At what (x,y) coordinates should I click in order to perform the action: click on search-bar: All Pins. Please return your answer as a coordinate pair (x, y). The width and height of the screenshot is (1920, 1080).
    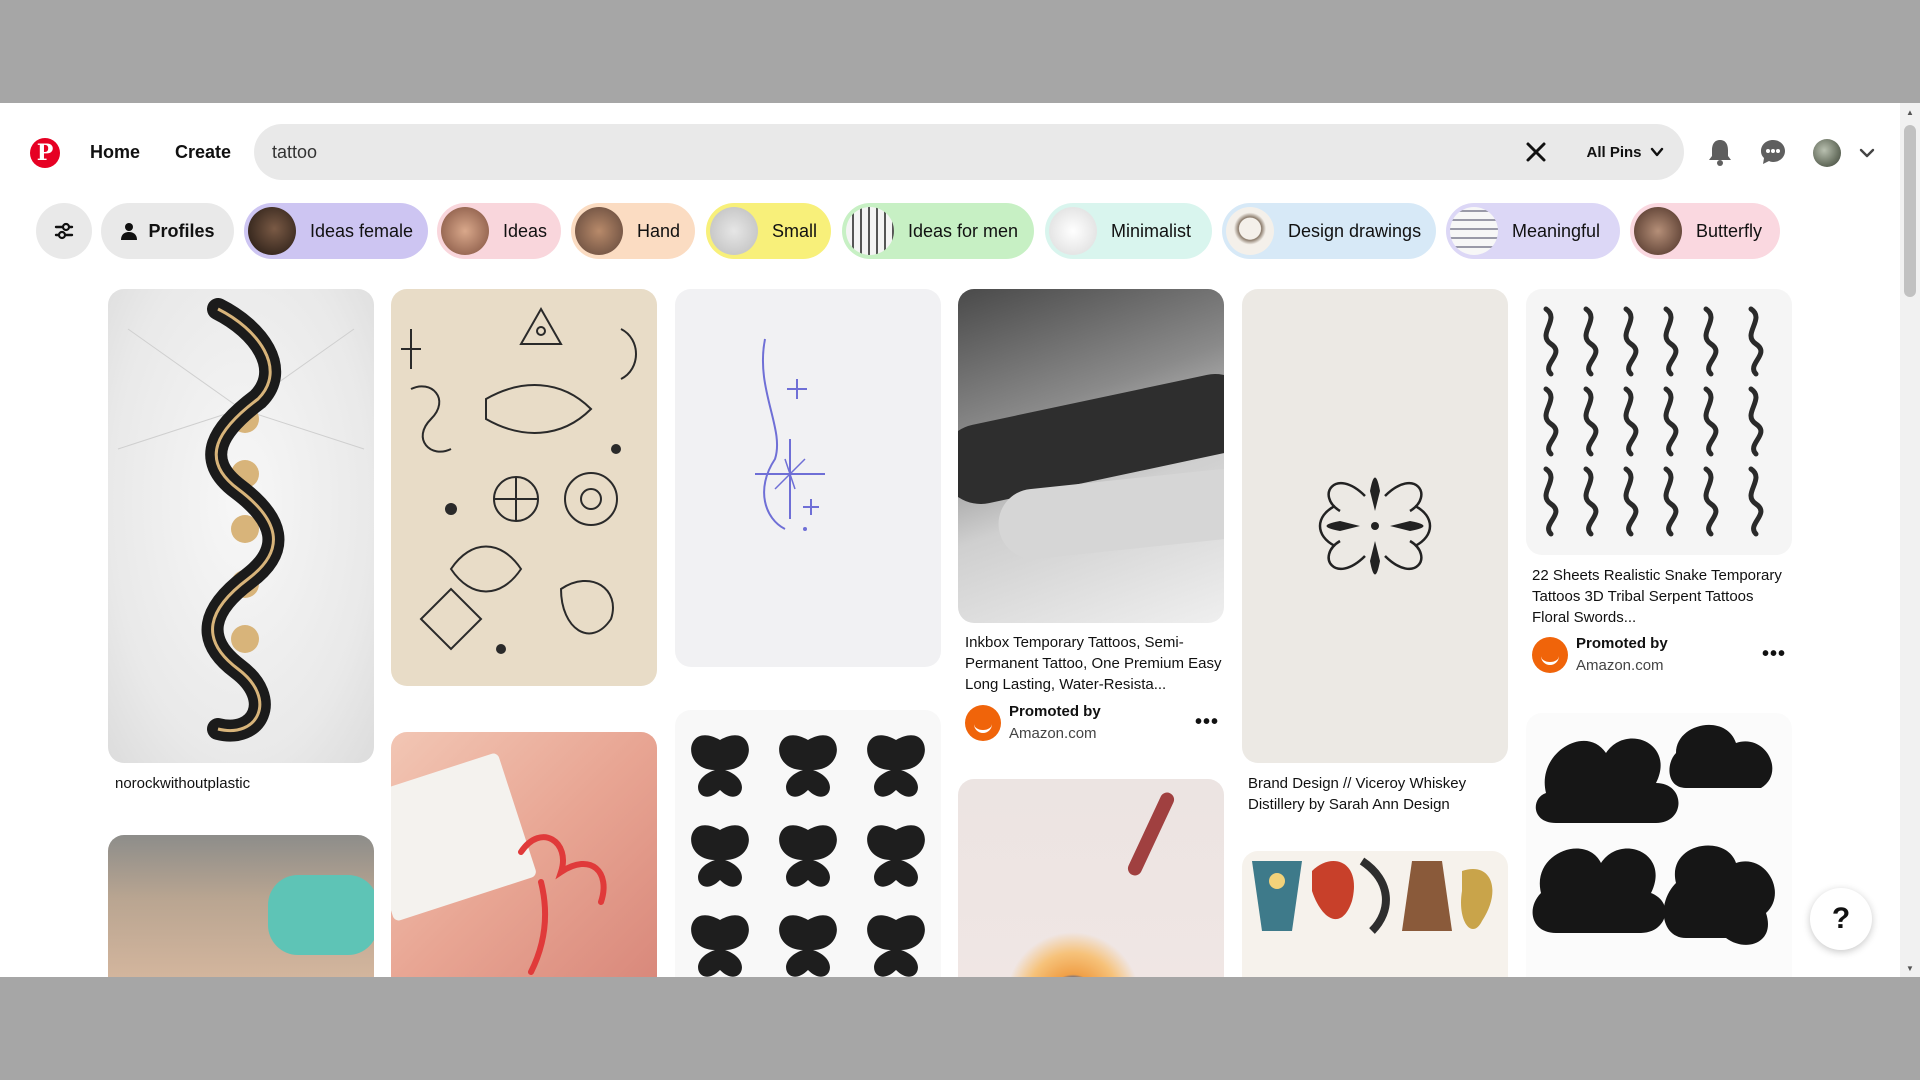
    Looking at the image, I should click on (969, 152).